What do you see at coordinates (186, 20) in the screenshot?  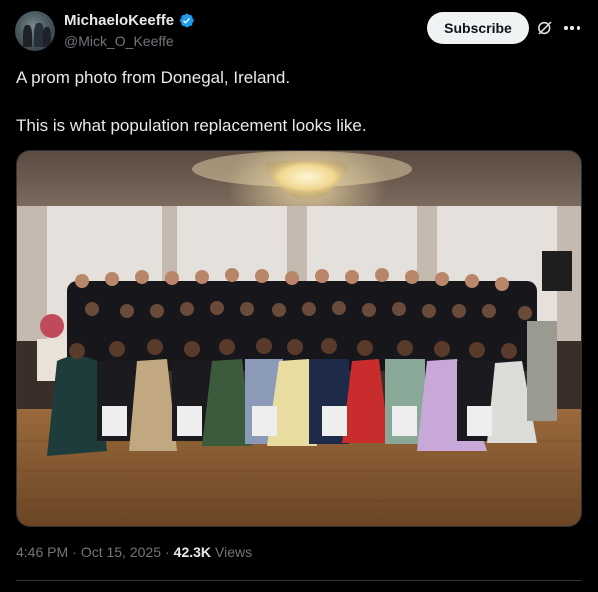 I see `verified-badge-icon` at bounding box center [186, 20].